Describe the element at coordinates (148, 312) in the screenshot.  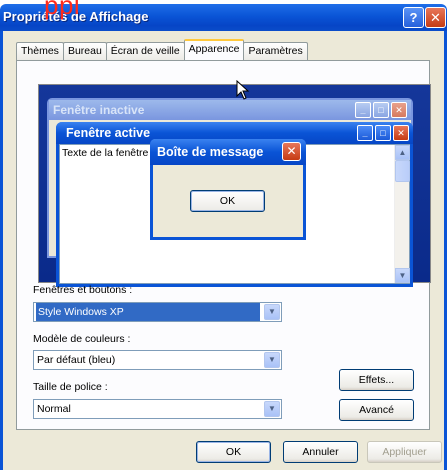
I see `windows-buttons-value: Style Windows XP` at that location.